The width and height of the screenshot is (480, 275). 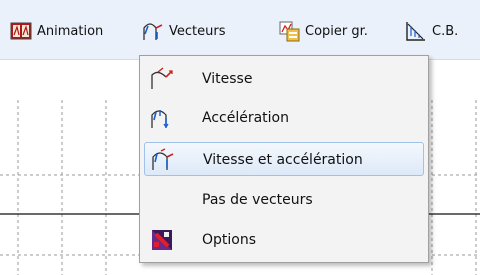 What do you see at coordinates (445, 31) in the screenshot?
I see `cb-label: C.B.` at bounding box center [445, 31].